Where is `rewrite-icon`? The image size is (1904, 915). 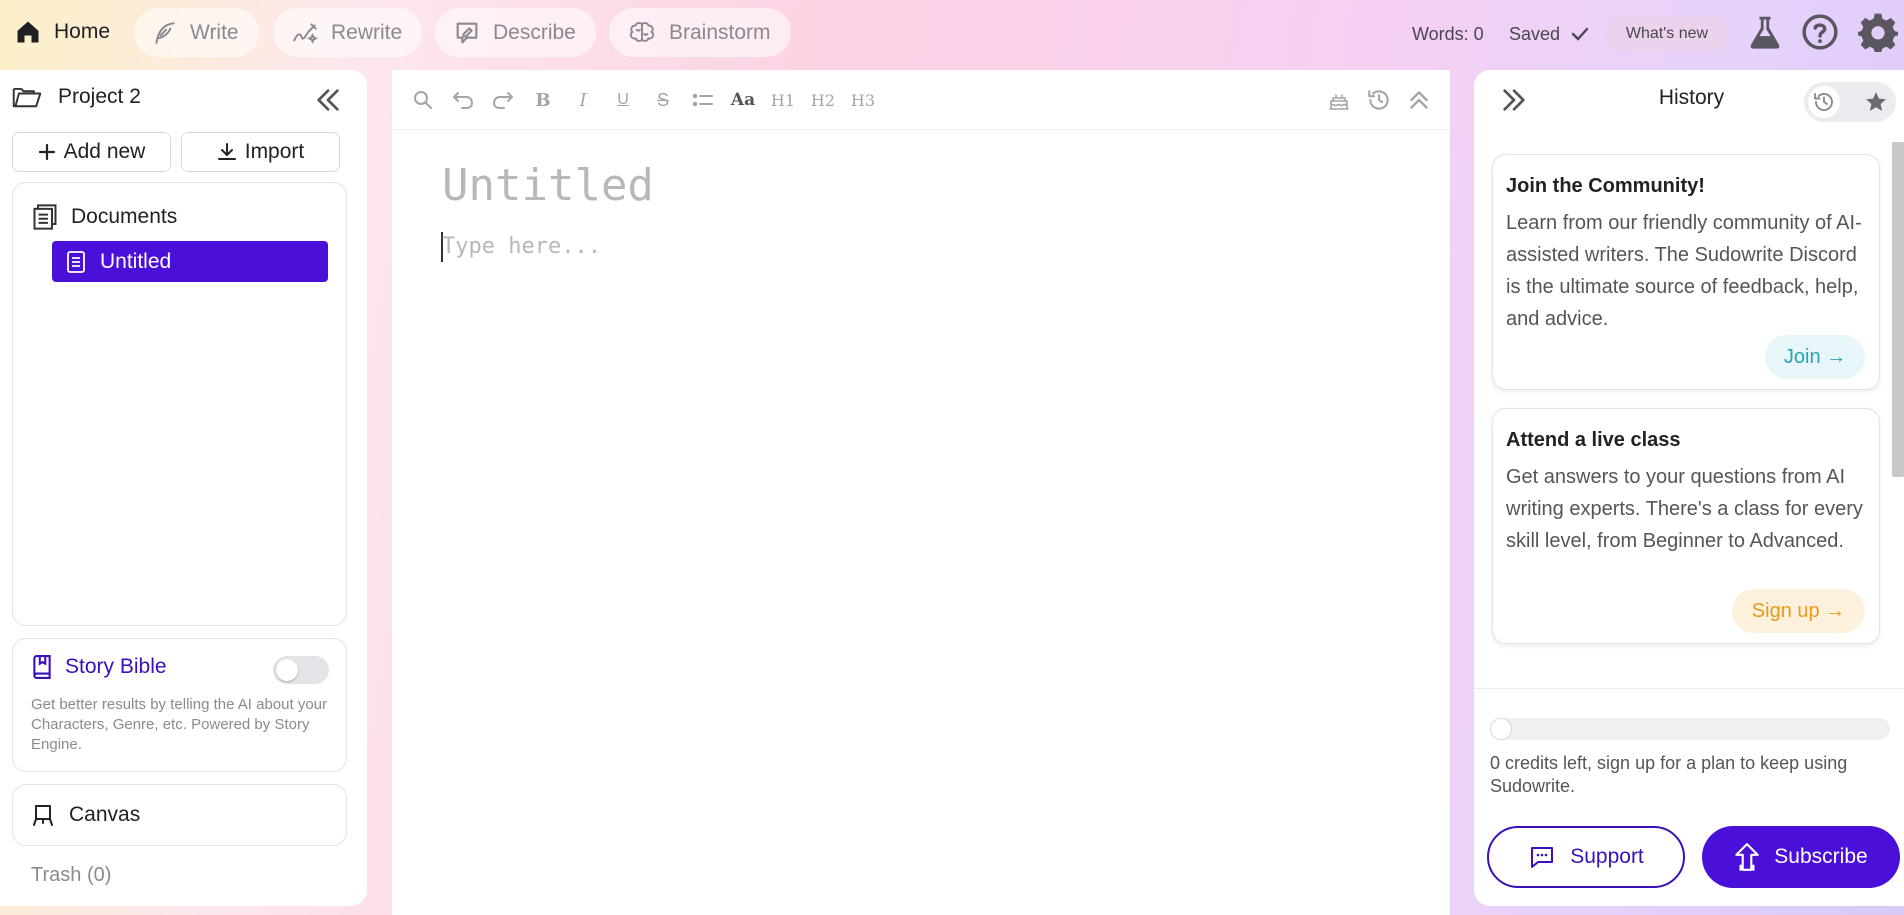
rewrite-icon is located at coordinates (305, 33).